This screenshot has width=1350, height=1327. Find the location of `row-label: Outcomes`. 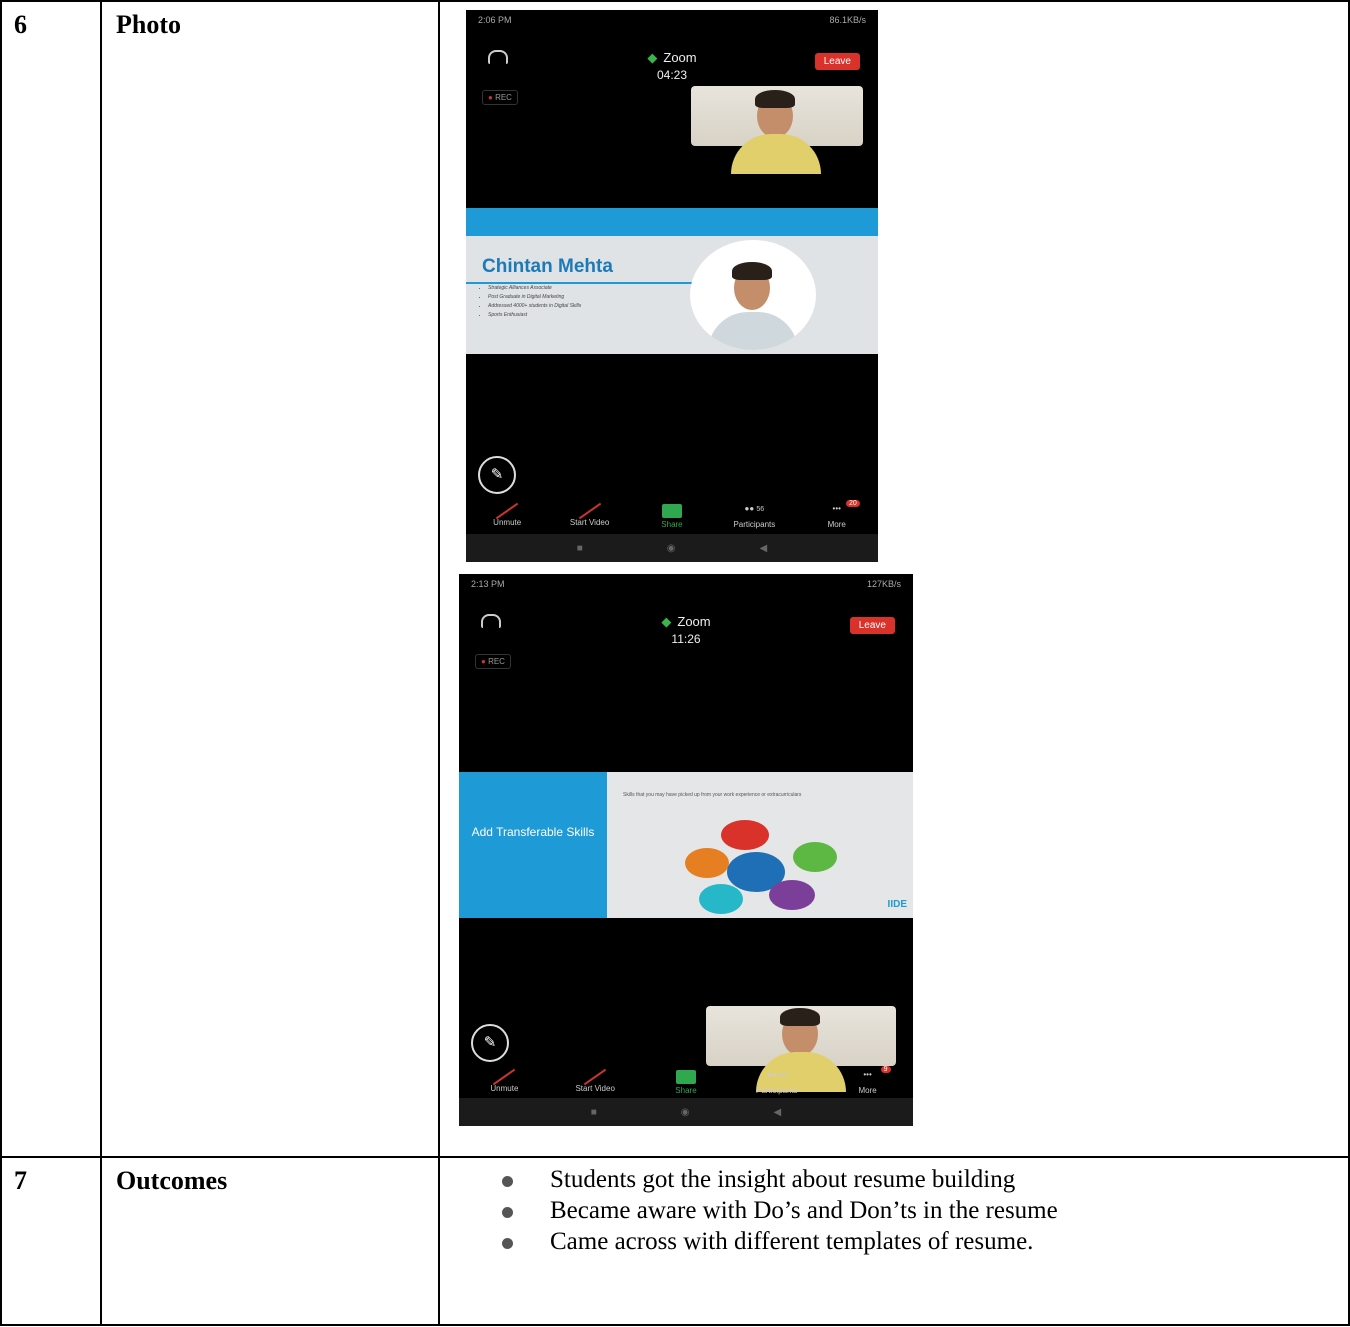

row-label: Outcomes is located at coordinates (270, 1241).